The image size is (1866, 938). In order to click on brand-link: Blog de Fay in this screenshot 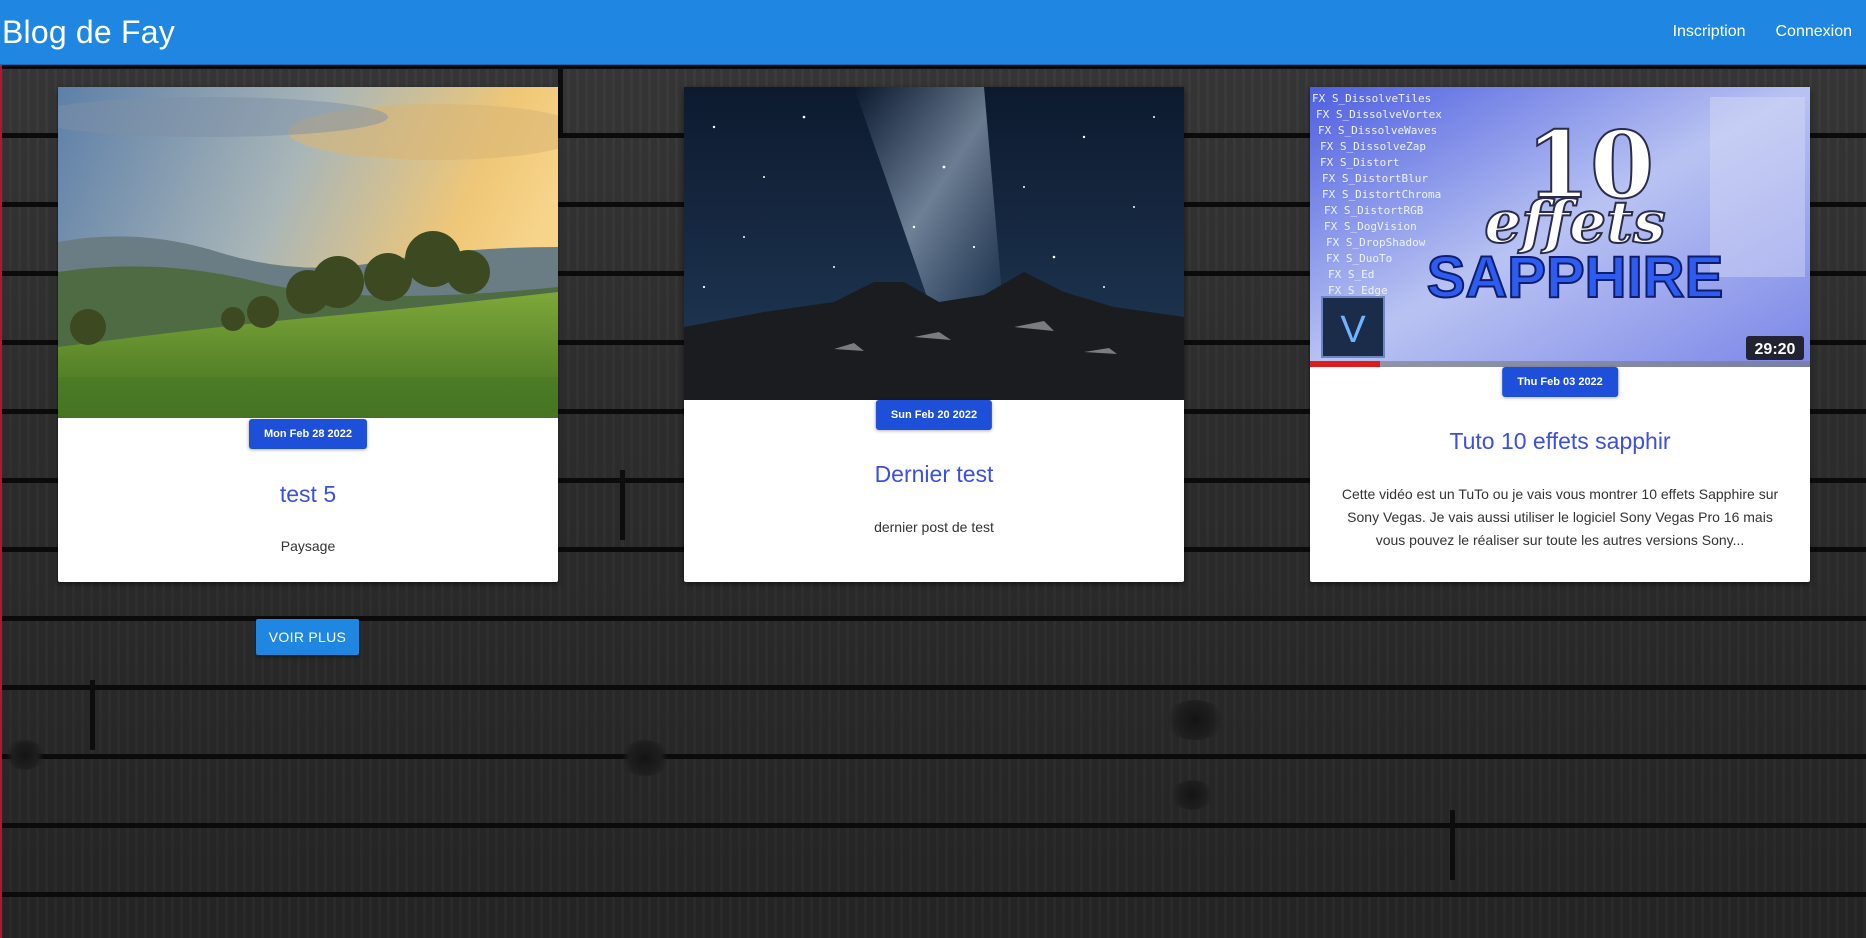, I will do `click(87, 32)`.